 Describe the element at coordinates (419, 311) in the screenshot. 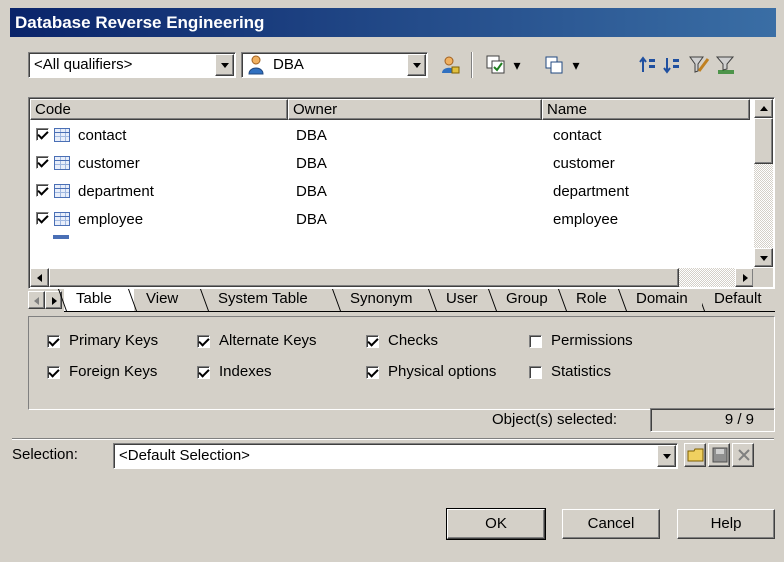

I see `tab-baseline` at that location.